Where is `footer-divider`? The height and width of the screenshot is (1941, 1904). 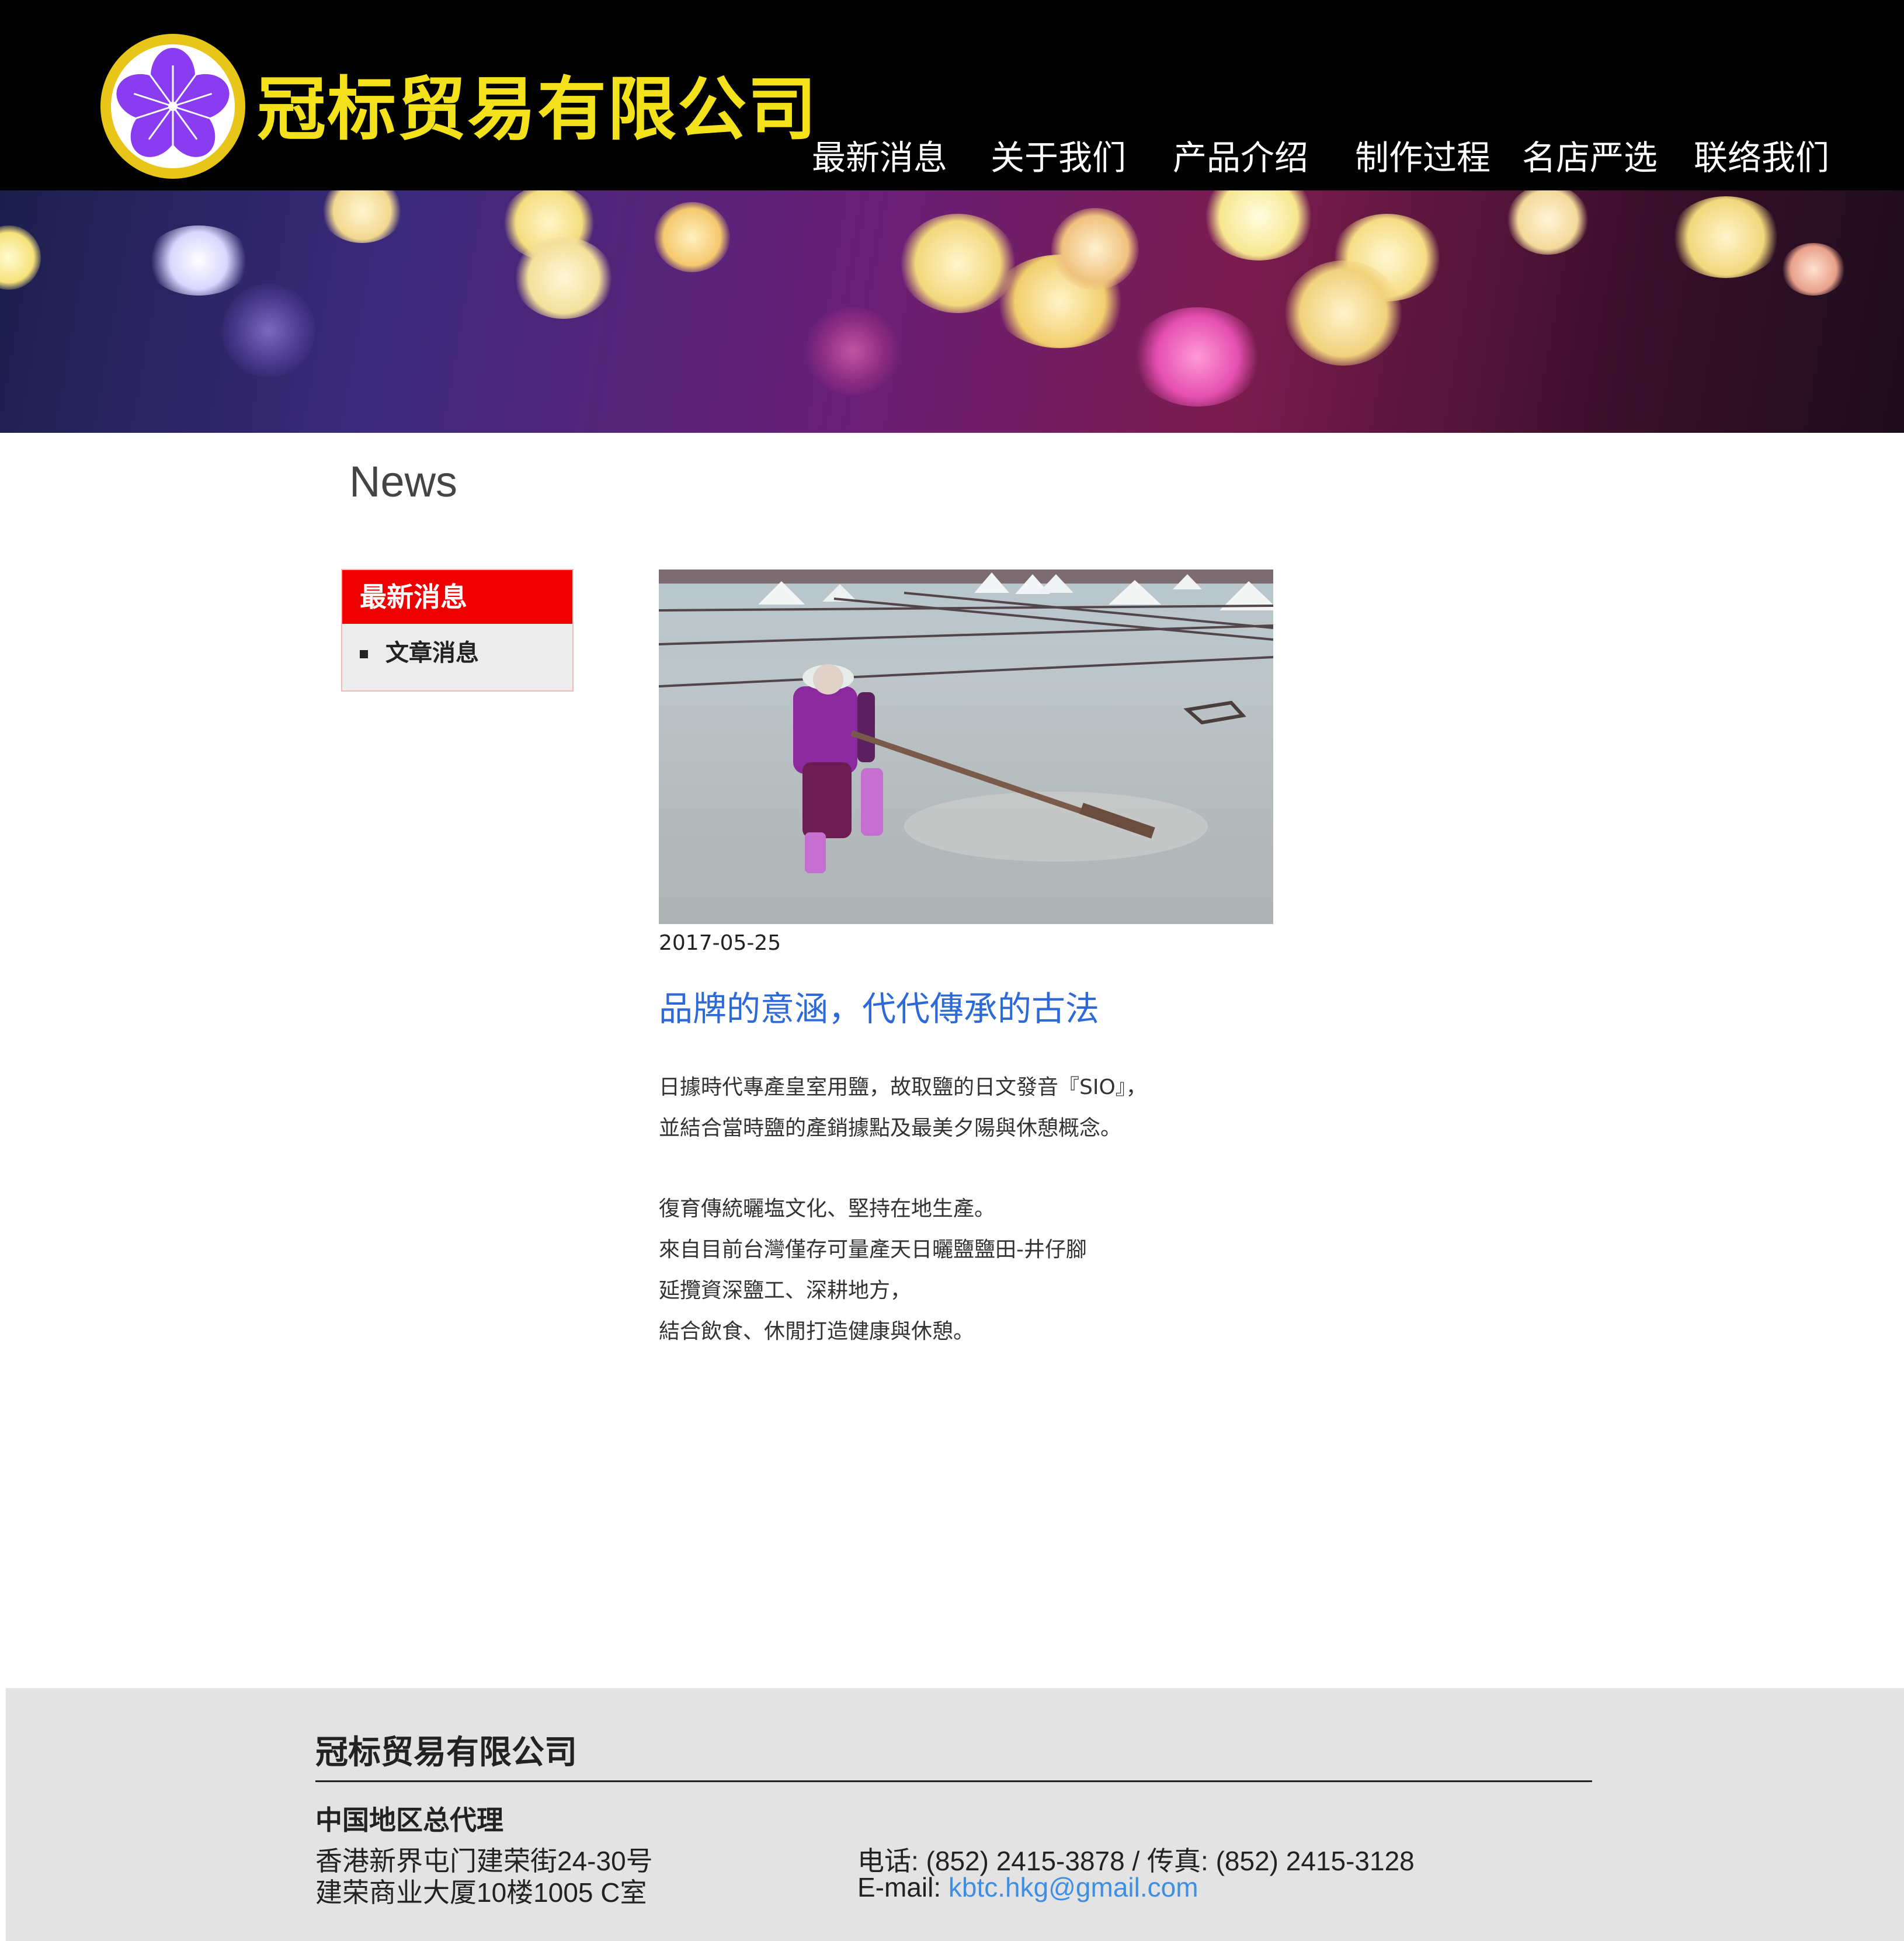 footer-divider is located at coordinates (953, 1781).